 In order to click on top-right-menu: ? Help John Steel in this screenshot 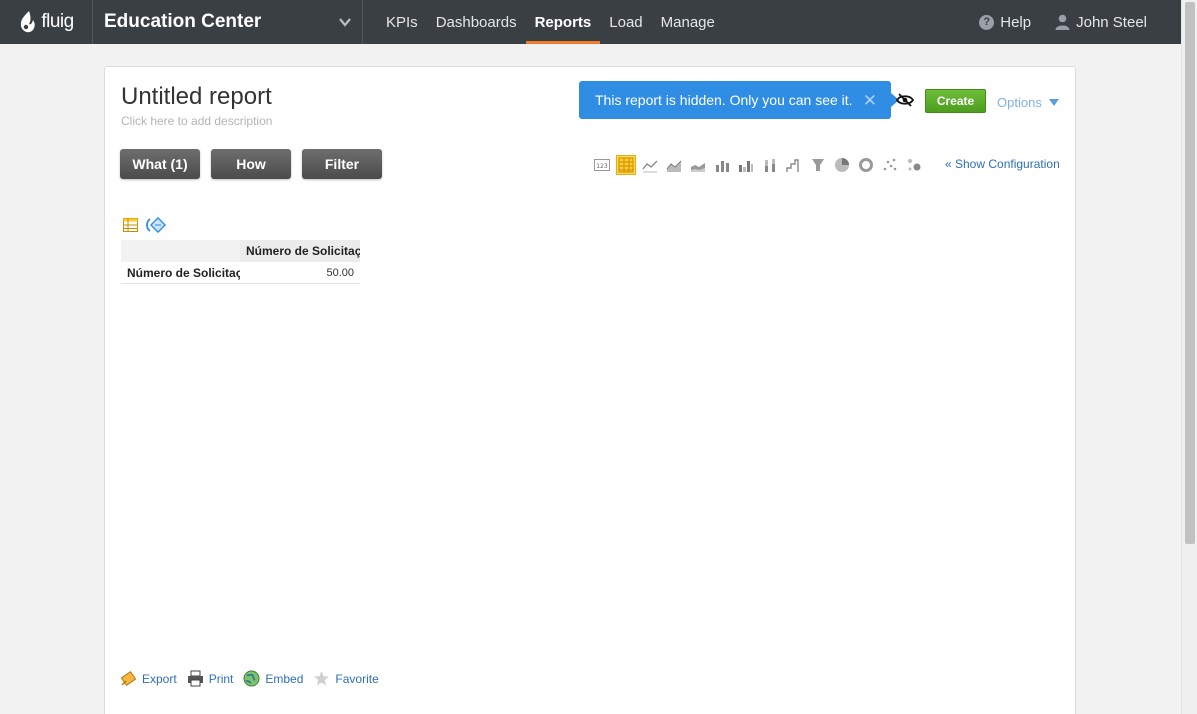, I will do `click(1063, 22)`.